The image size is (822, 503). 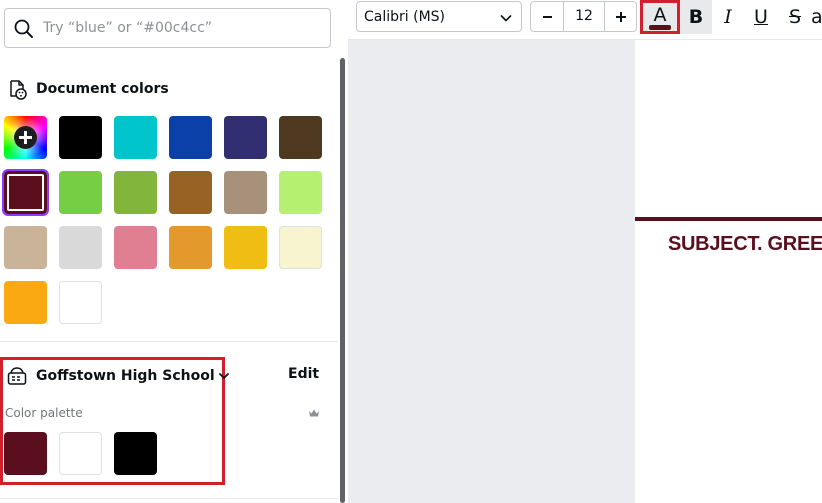 I want to click on underline-button: U, so click(x=761, y=17).